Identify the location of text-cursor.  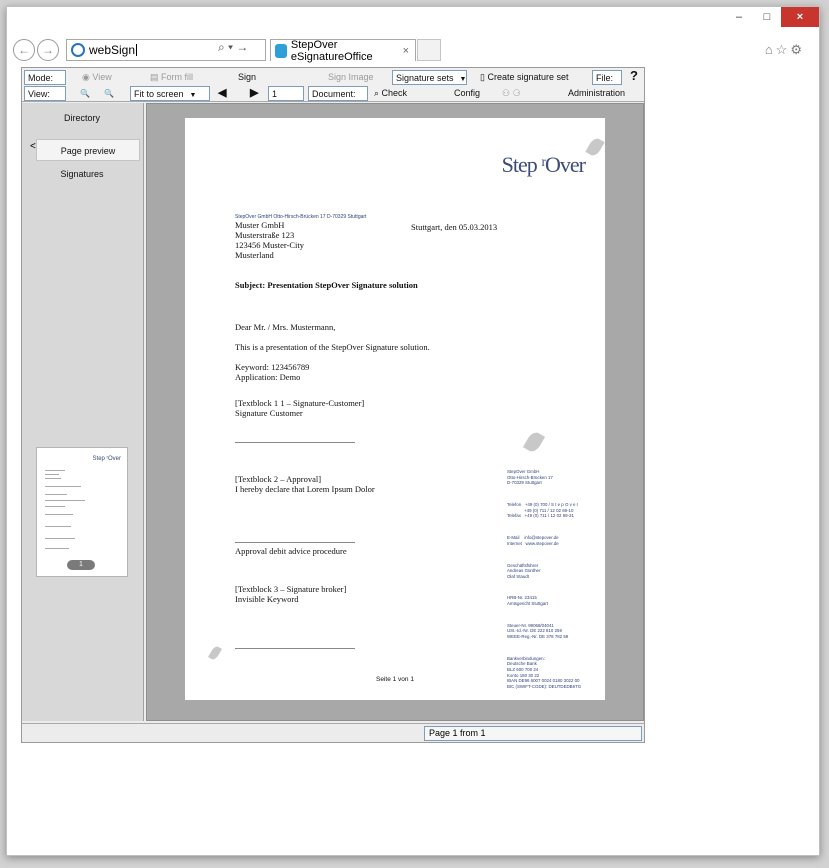
(137, 50).